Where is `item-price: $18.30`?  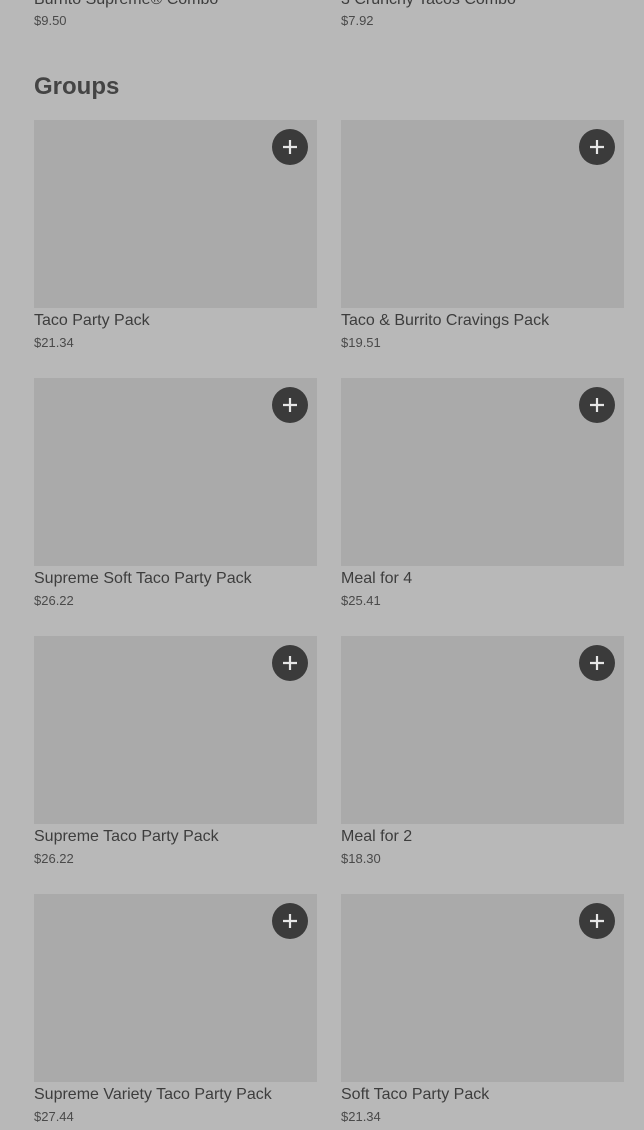 item-price: $18.30 is located at coordinates (361, 858).